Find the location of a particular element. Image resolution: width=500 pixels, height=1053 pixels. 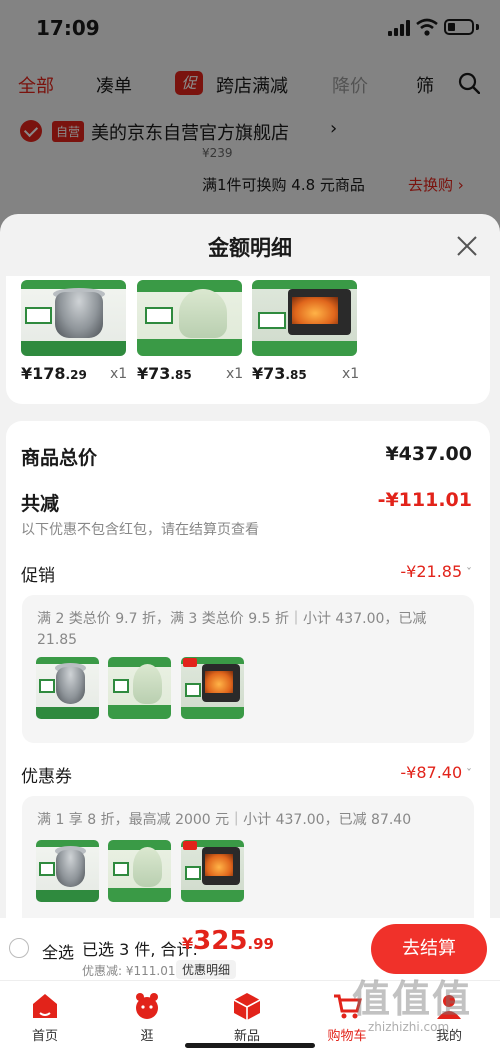

tab-new: 新品 is located at coordinates (247, 1017).